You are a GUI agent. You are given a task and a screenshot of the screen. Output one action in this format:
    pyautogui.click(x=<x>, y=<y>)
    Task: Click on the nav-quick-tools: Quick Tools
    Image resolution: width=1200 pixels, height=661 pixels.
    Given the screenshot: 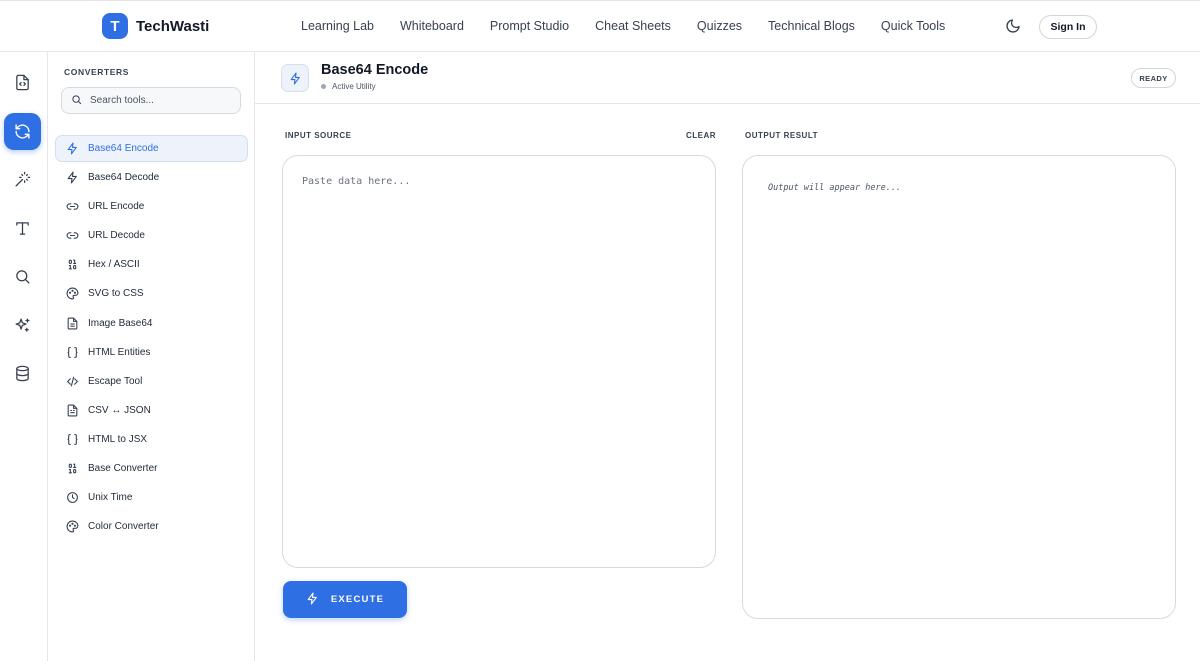 What is the action you would take?
    pyautogui.click(x=913, y=26)
    